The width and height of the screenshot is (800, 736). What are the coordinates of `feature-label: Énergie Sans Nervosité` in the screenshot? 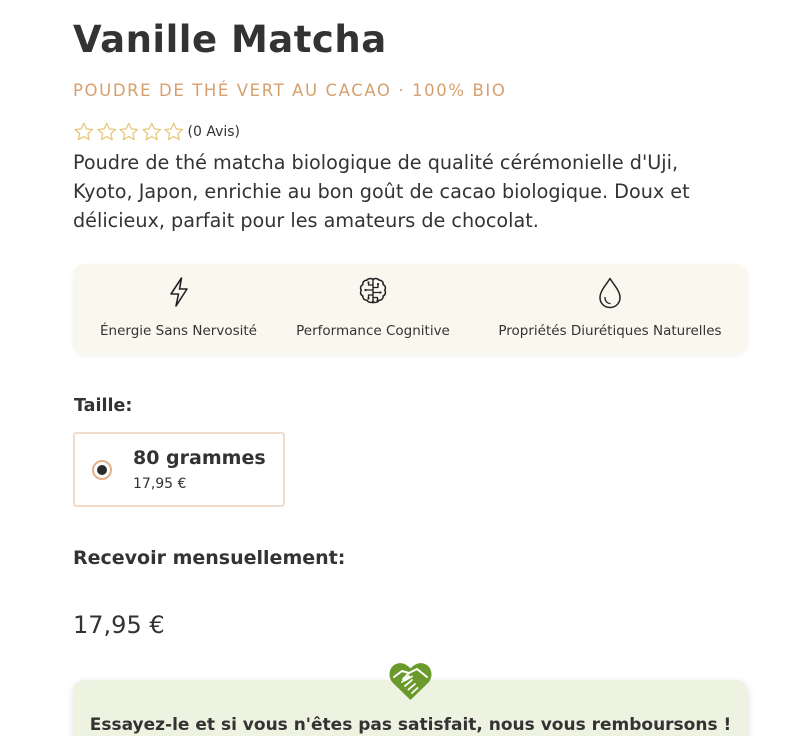 It's located at (178, 331).